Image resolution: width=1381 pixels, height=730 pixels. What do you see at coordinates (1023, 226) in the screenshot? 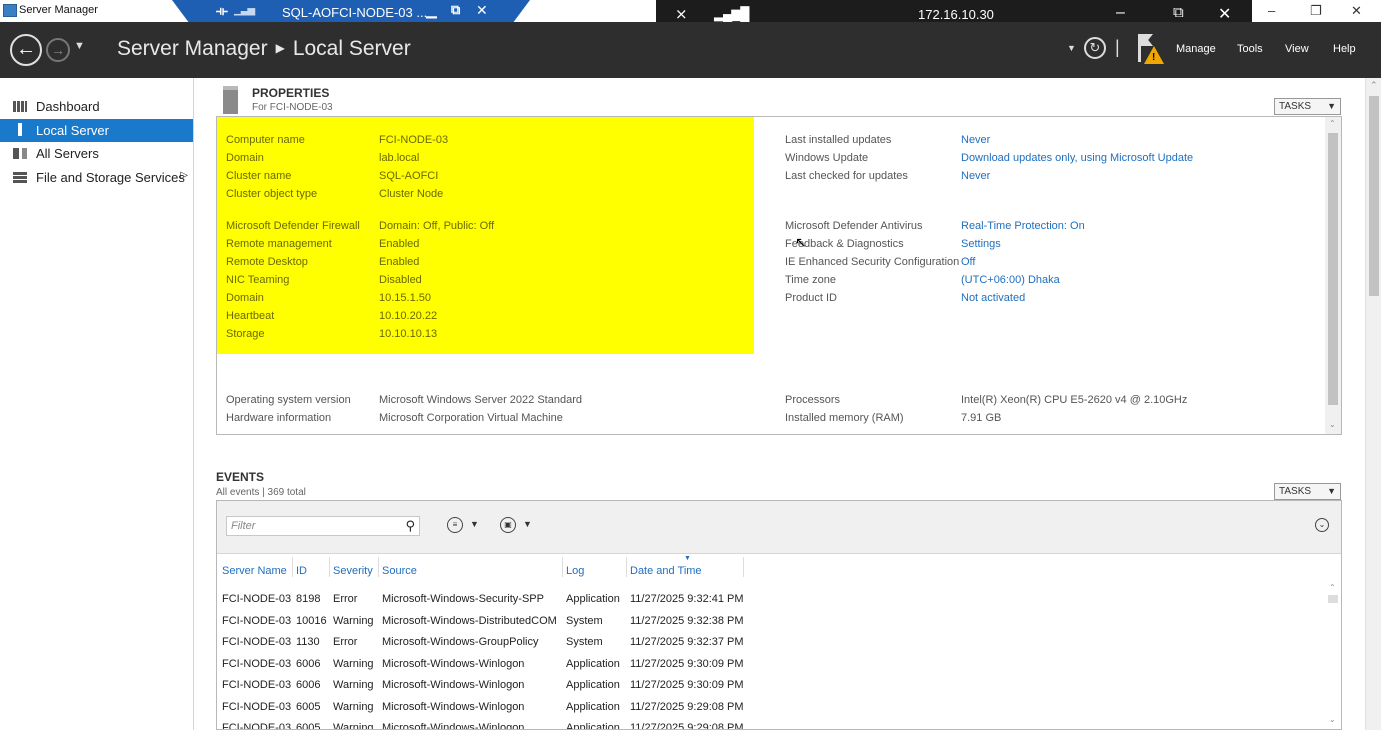
I see `property-value-link: Real-Time Protection: On` at bounding box center [1023, 226].